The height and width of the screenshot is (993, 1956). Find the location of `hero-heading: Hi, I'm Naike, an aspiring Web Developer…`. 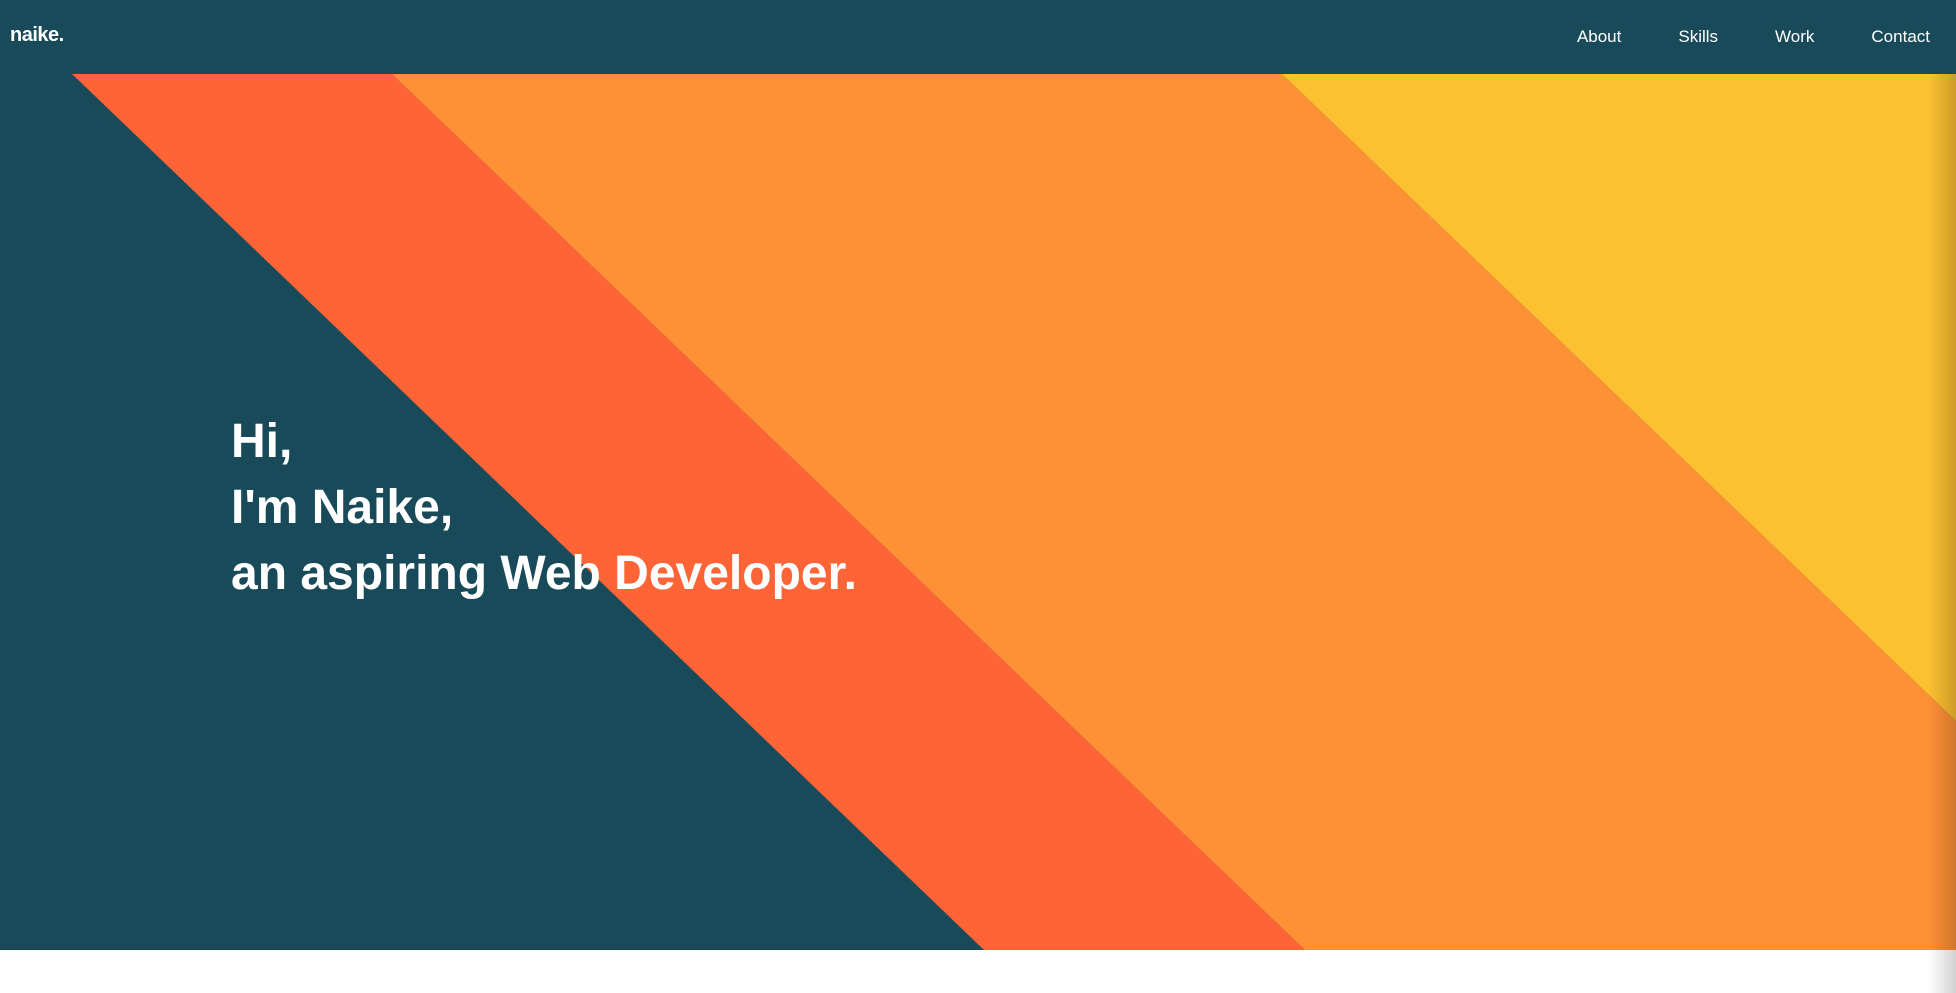

hero-heading: Hi, I'm Naike, an aspiring Web Developer… is located at coordinates (544, 508).